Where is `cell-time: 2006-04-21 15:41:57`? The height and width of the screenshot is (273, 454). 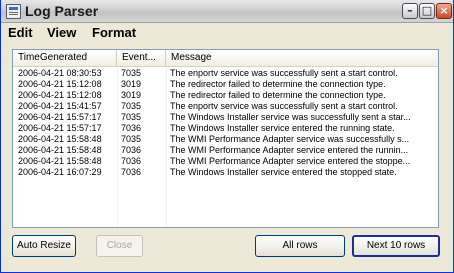
cell-time: 2006-04-21 15:41:57 is located at coordinates (60, 106).